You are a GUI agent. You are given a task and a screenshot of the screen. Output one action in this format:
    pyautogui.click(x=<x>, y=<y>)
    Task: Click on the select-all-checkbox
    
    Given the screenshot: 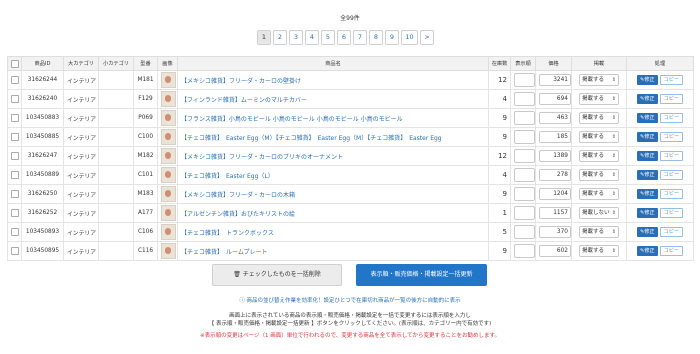 What is the action you would take?
    pyautogui.click(x=14, y=63)
    